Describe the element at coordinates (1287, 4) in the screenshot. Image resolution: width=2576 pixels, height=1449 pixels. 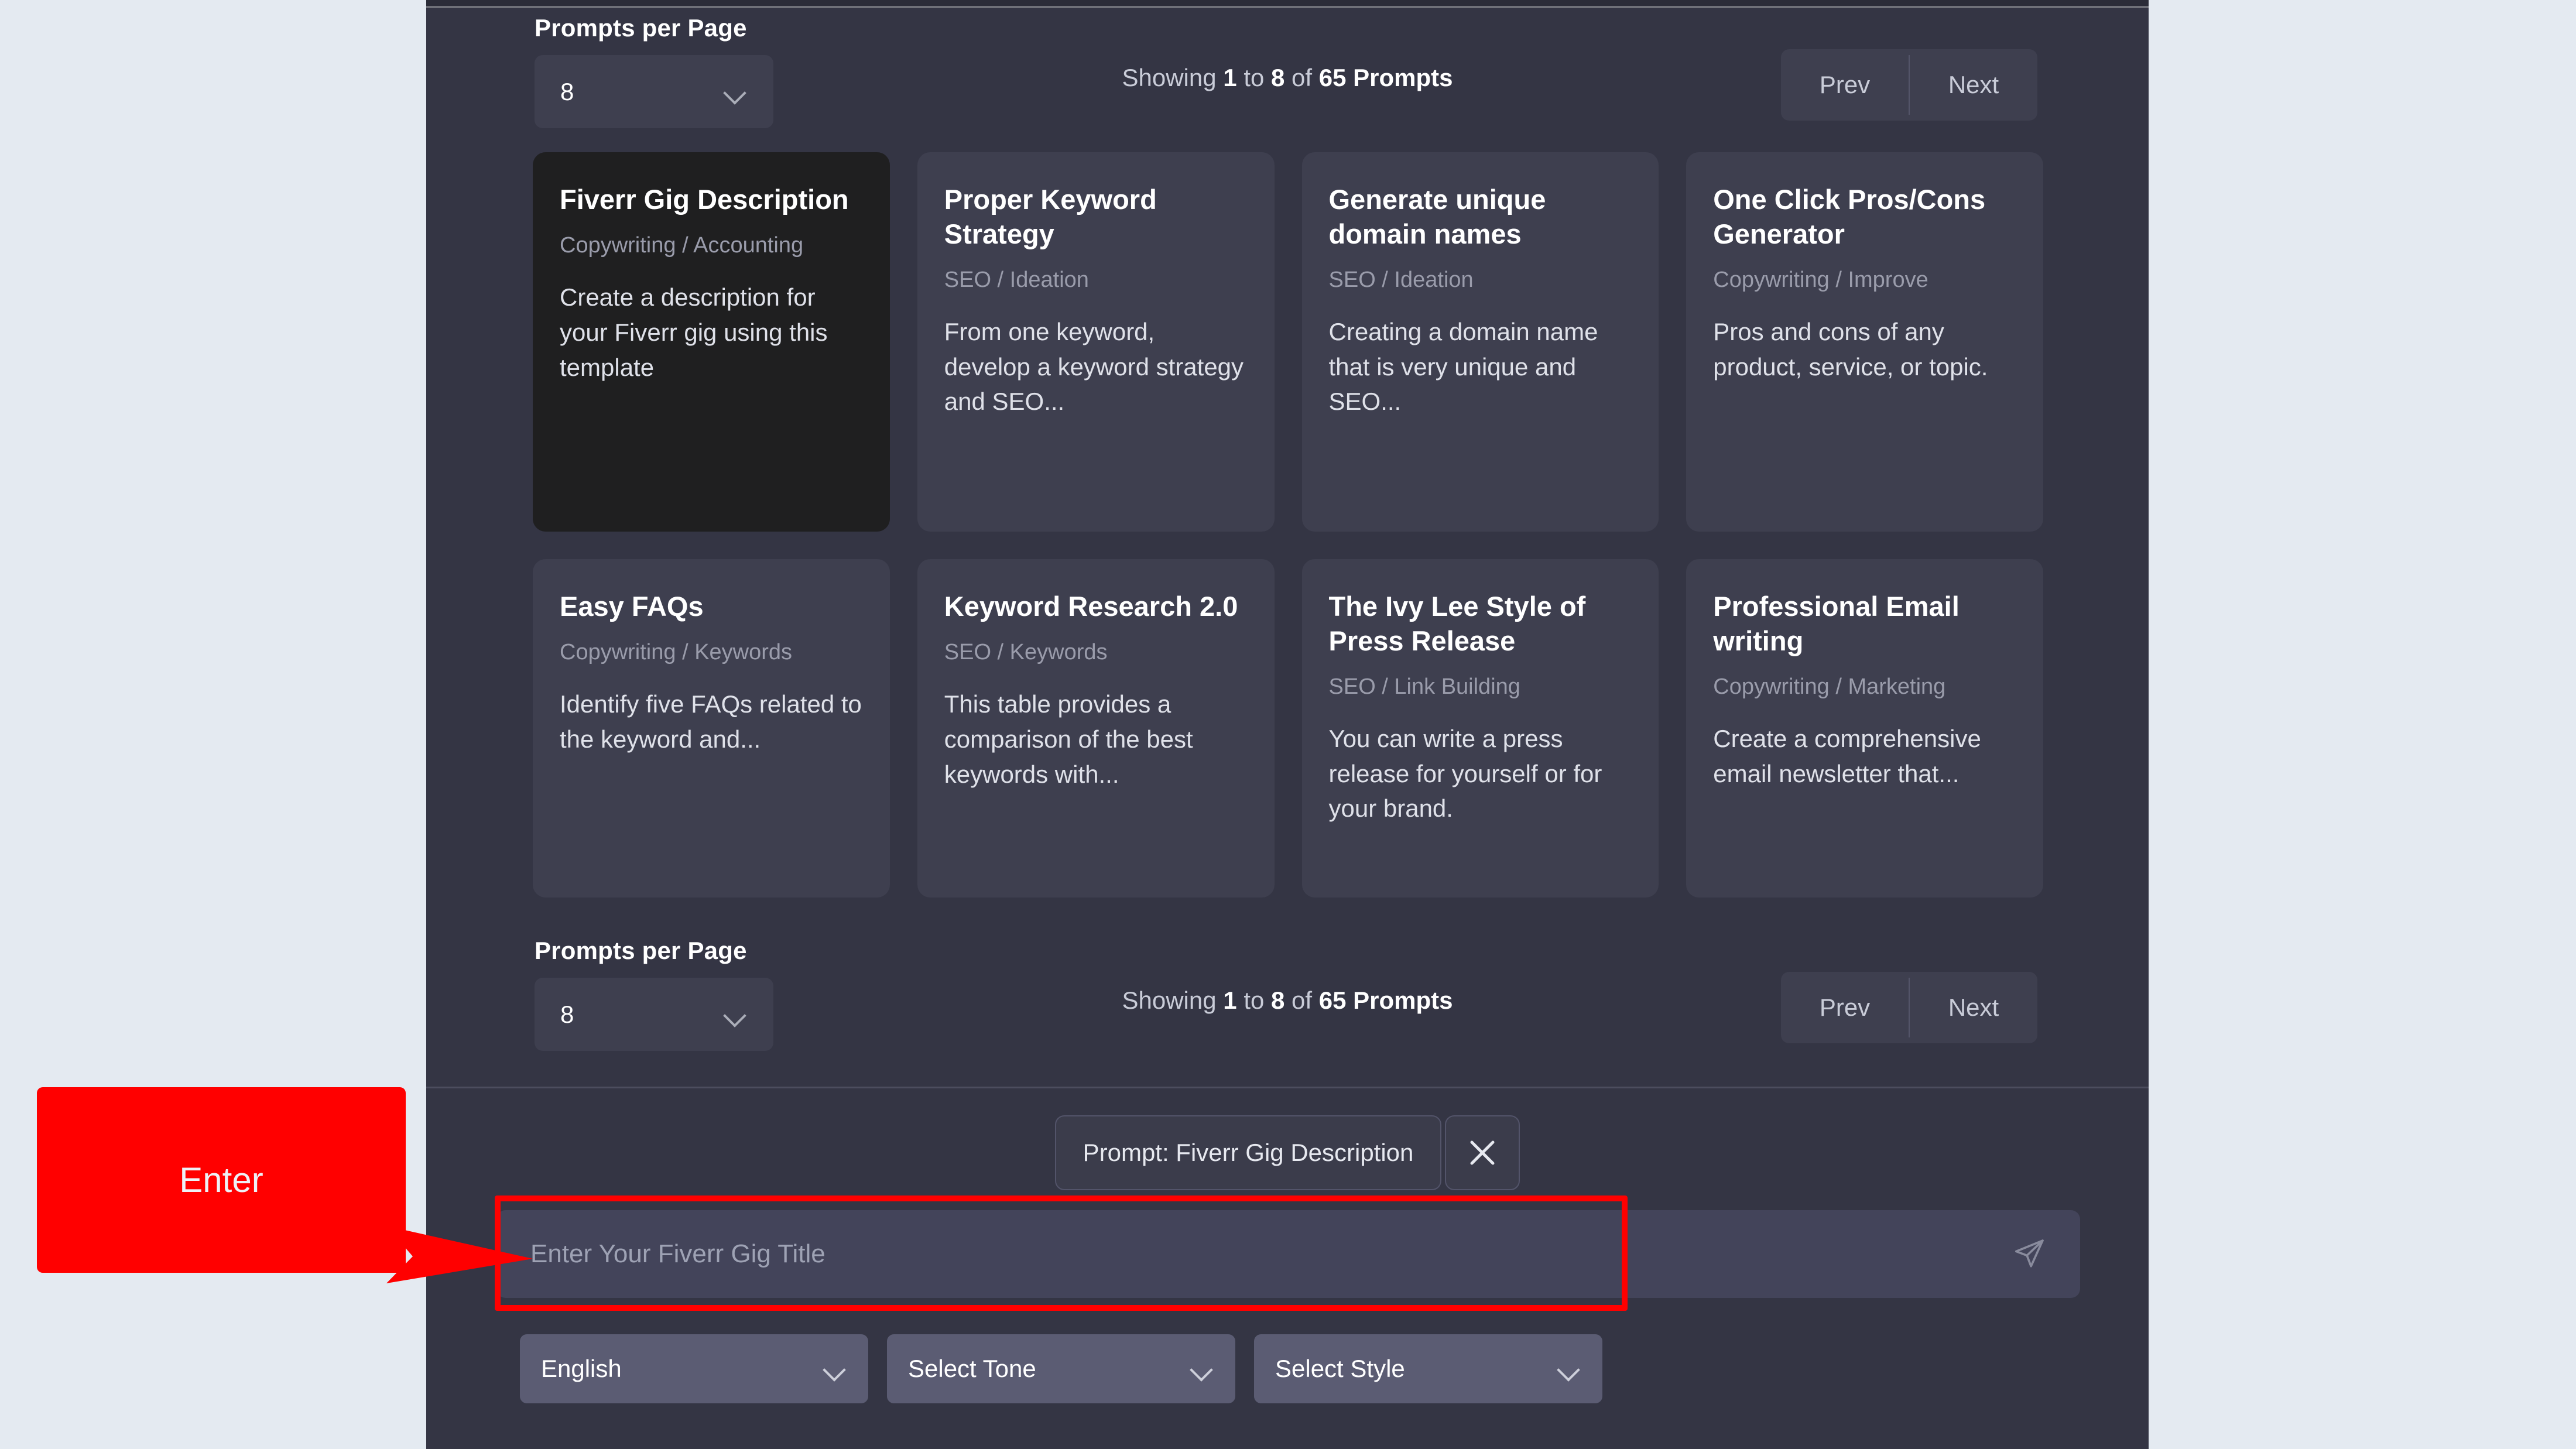
I see `window-top-rail` at that location.